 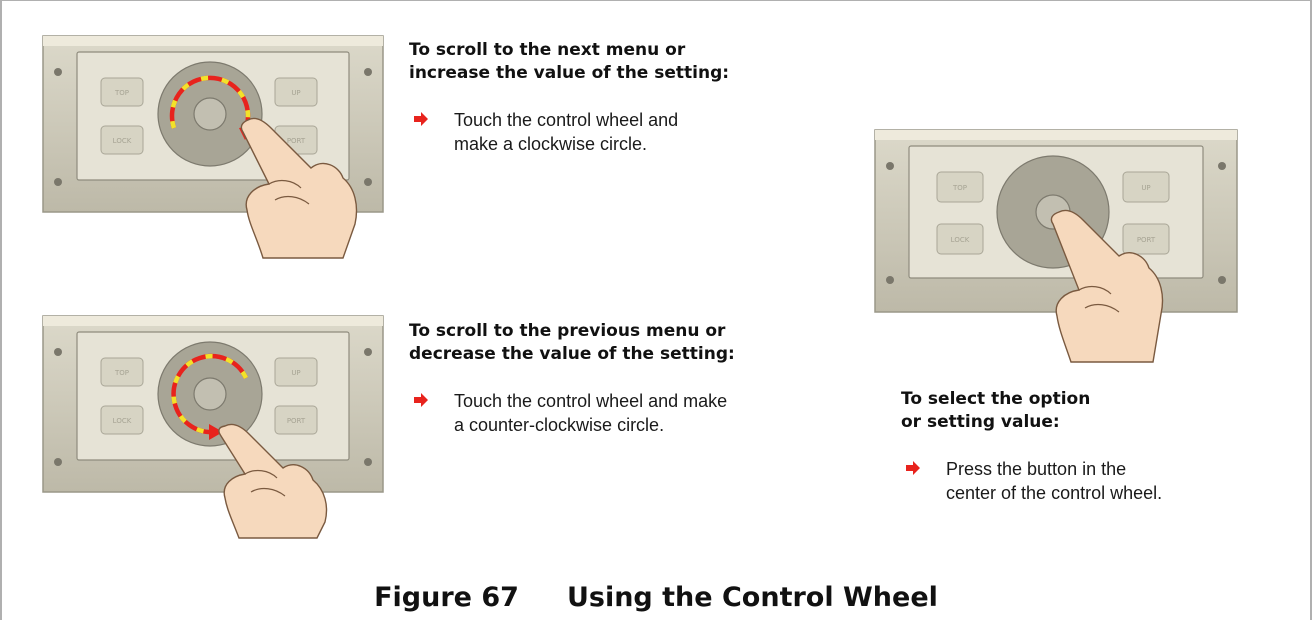 What do you see at coordinates (996, 410) in the screenshot?
I see `select-heading: To select the option or setting value:` at bounding box center [996, 410].